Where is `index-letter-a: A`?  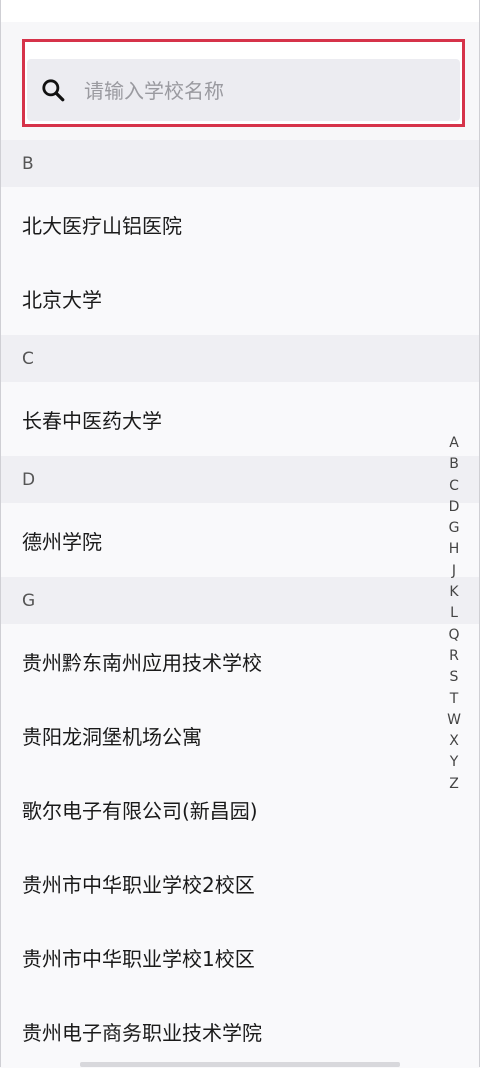 index-letter-a: A is located at coordinates (454, 443).